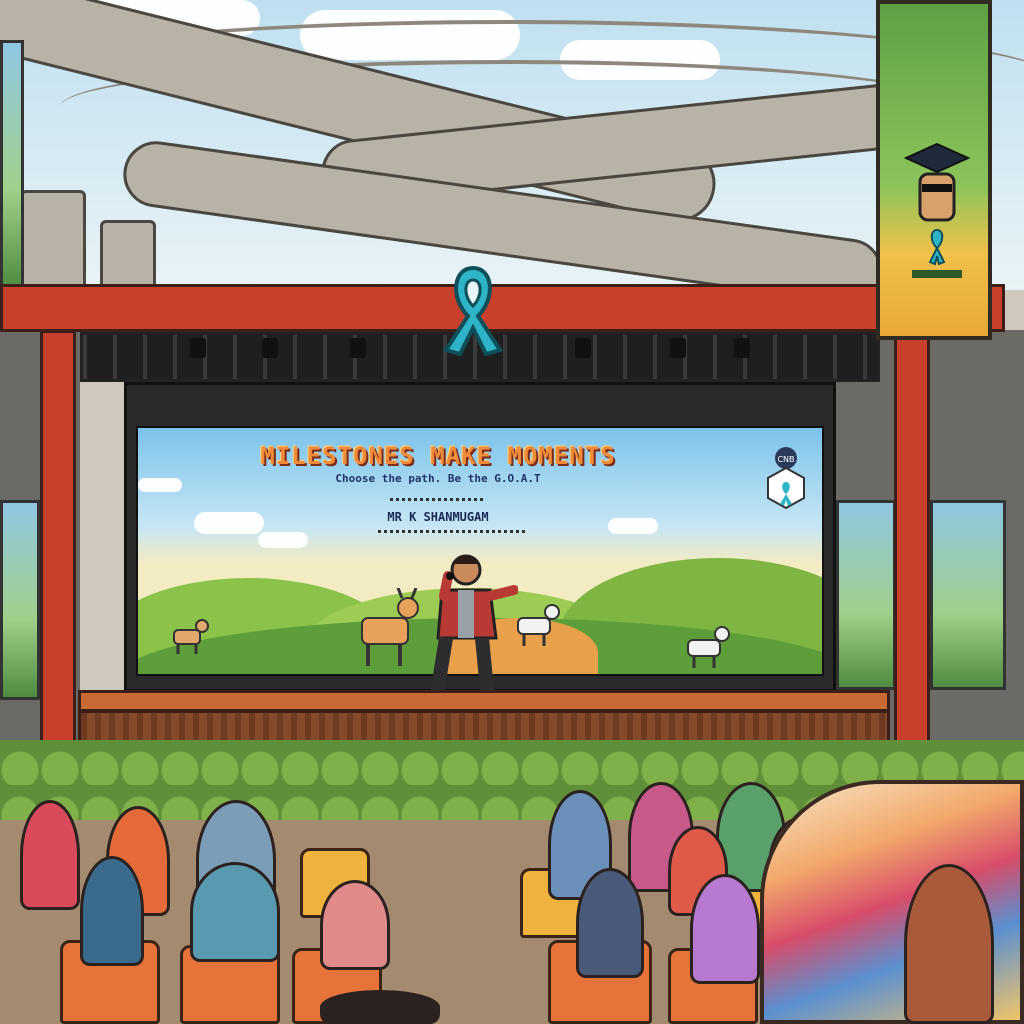  I want to click on hanging-banner, so click(934, 170).